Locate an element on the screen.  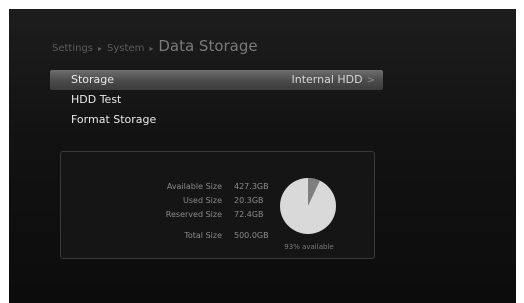
page-title: Data Storage is located at coordinates (208, 46).